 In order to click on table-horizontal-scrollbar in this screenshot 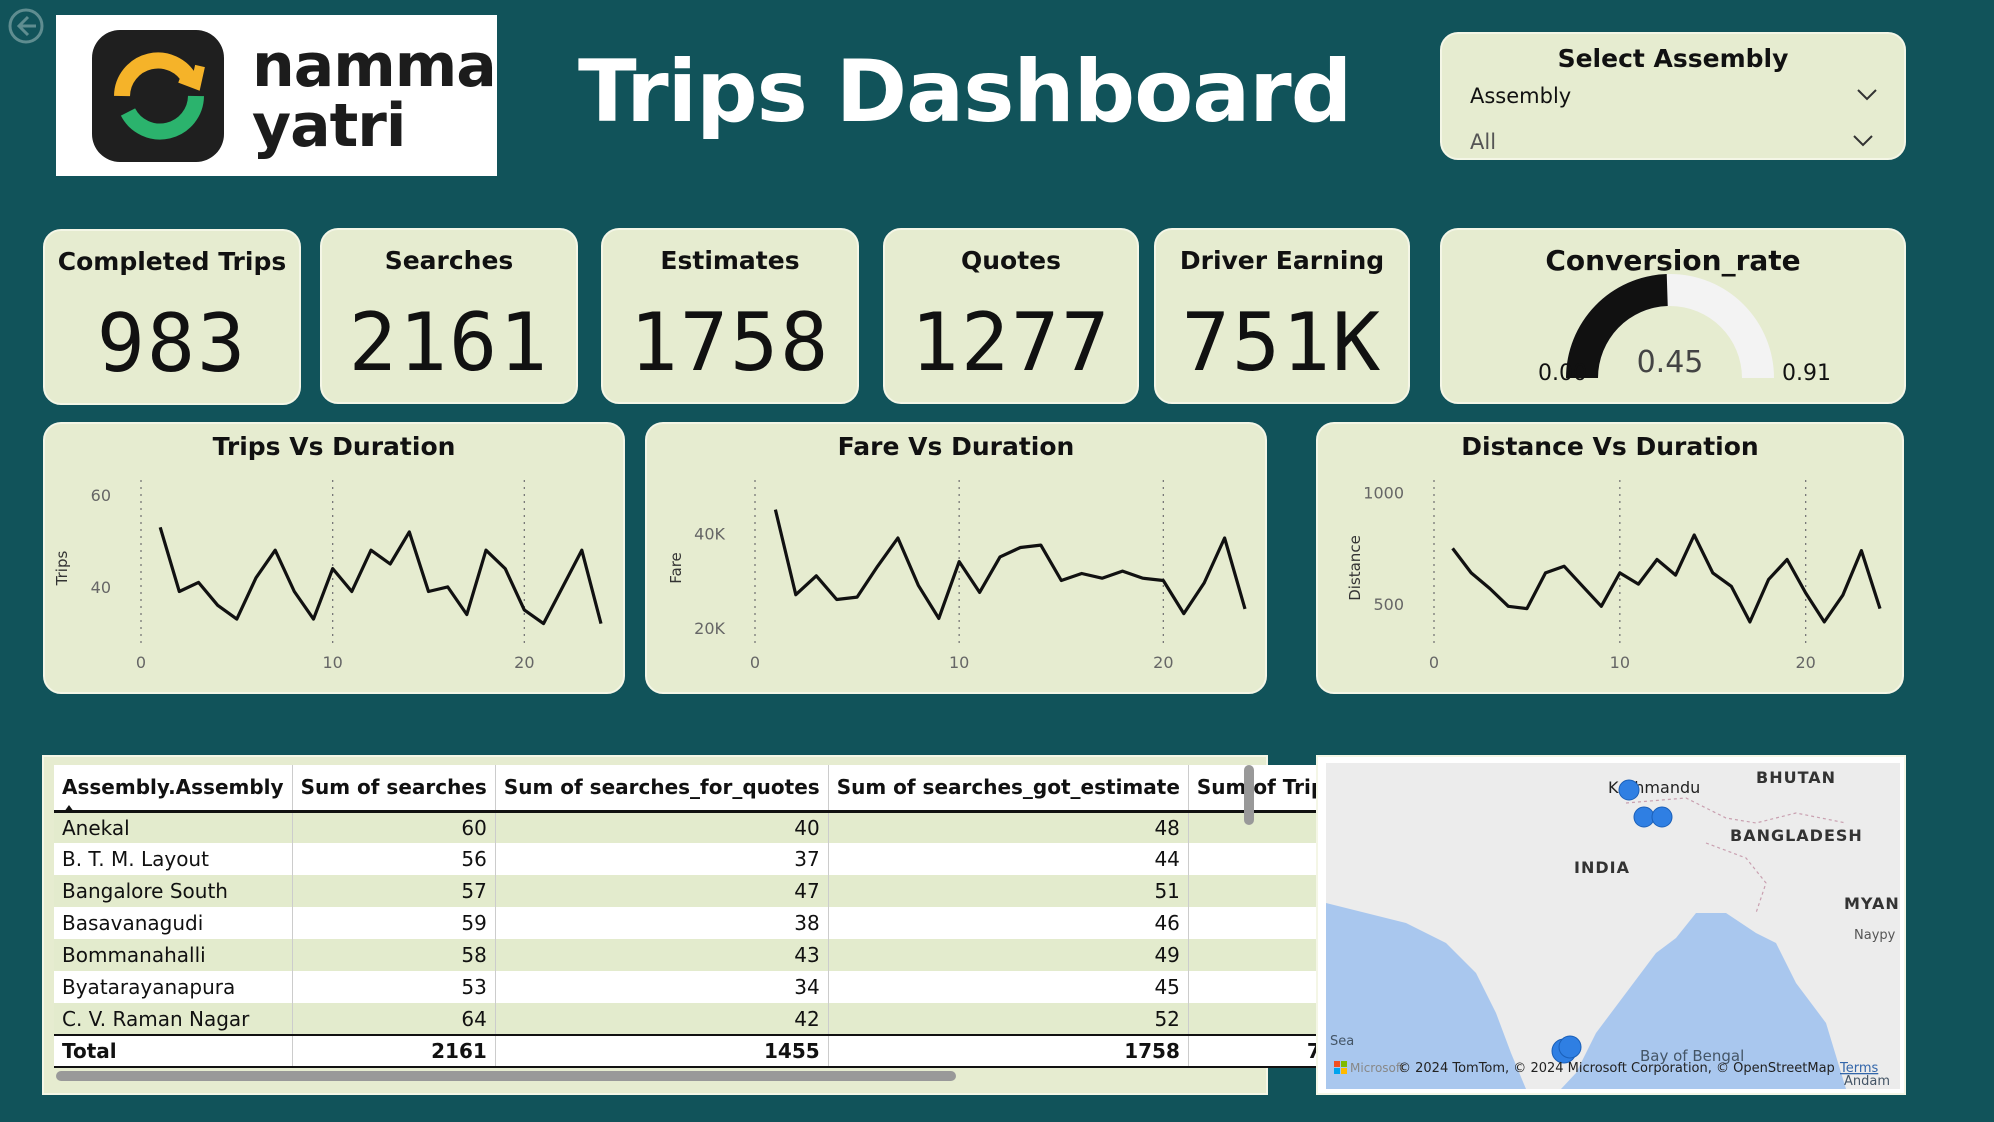, I will do `click(506, 1076)`.